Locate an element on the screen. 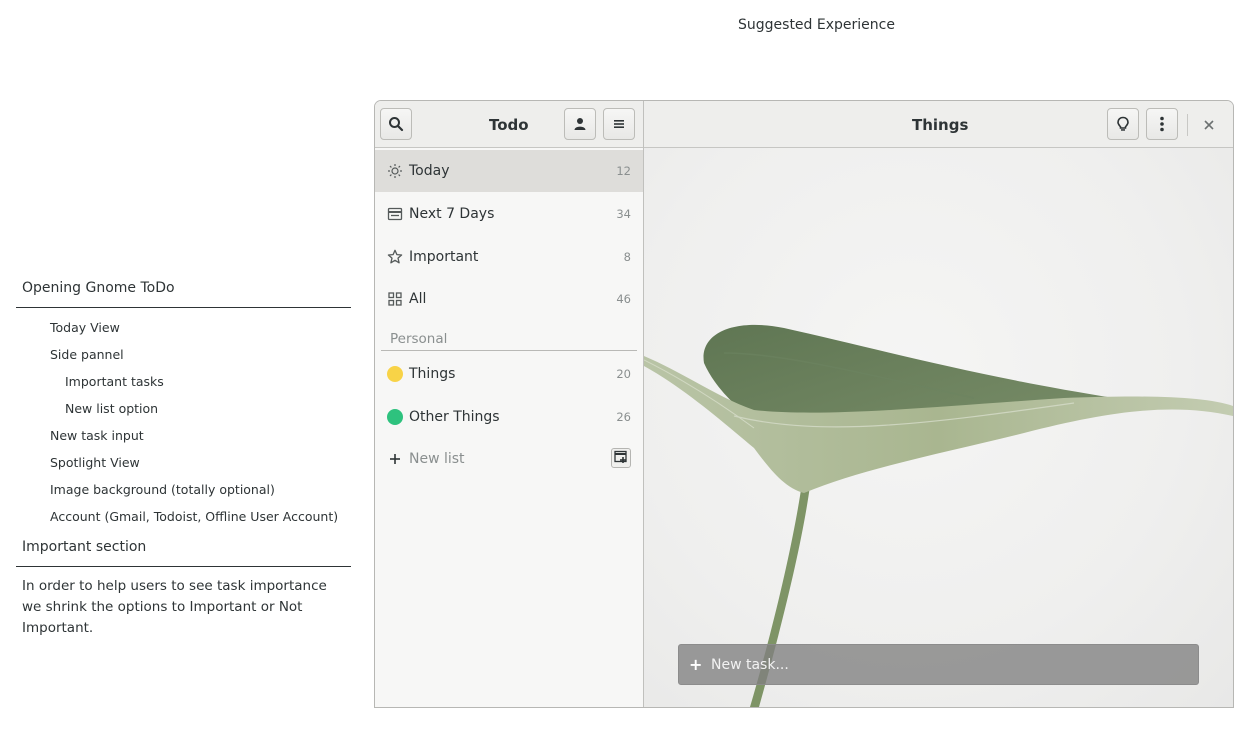 This screenshot has height=738, width=1253. section-divider is located at coordinates (509, 350).